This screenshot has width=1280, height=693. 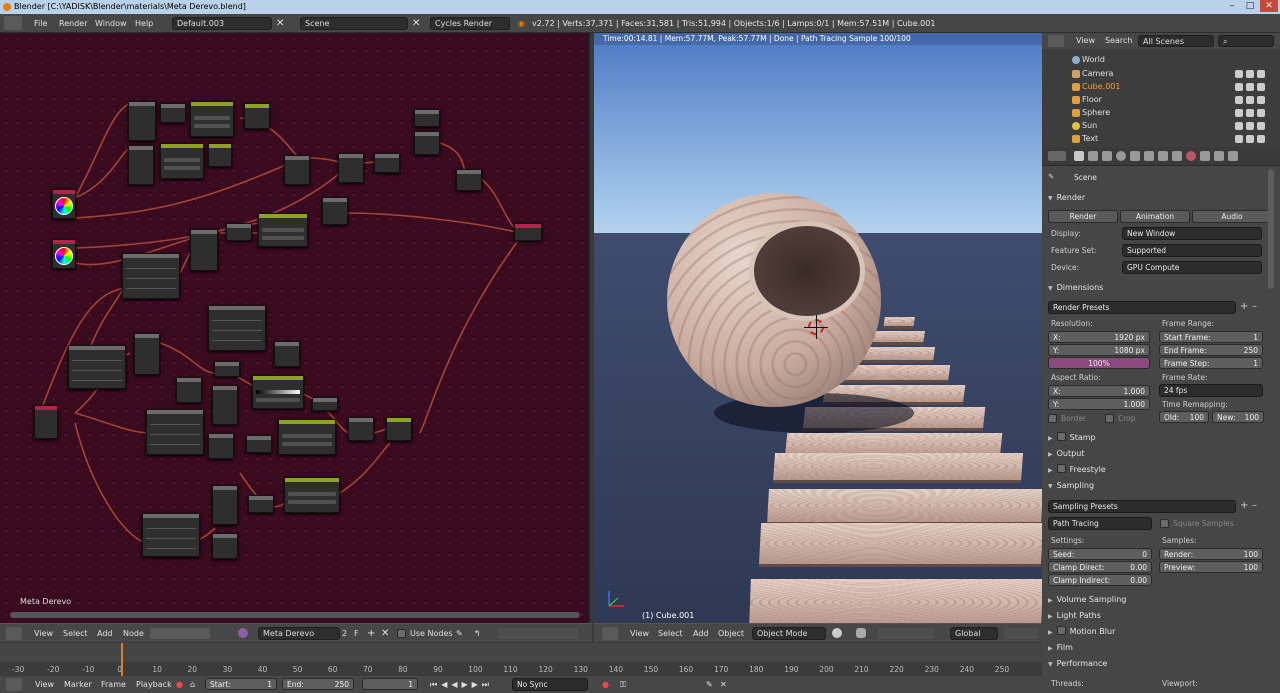 What do you see at coordinates (1081, 631) in the screenshot?
I see `motion-blur-panel-header: Motion Blur` at bounding box center [1081, 631].